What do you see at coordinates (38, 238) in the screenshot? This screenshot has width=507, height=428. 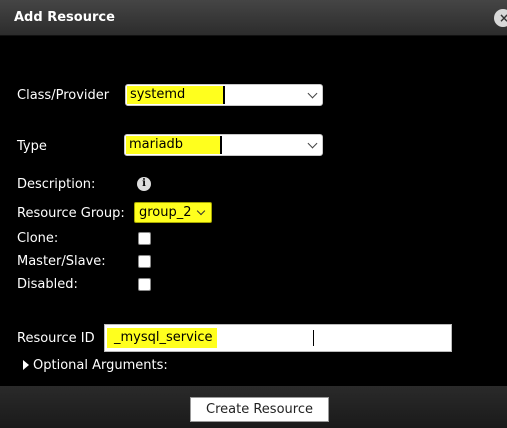 I see `clone-label: Clone:` at bounding box center [38, 238].